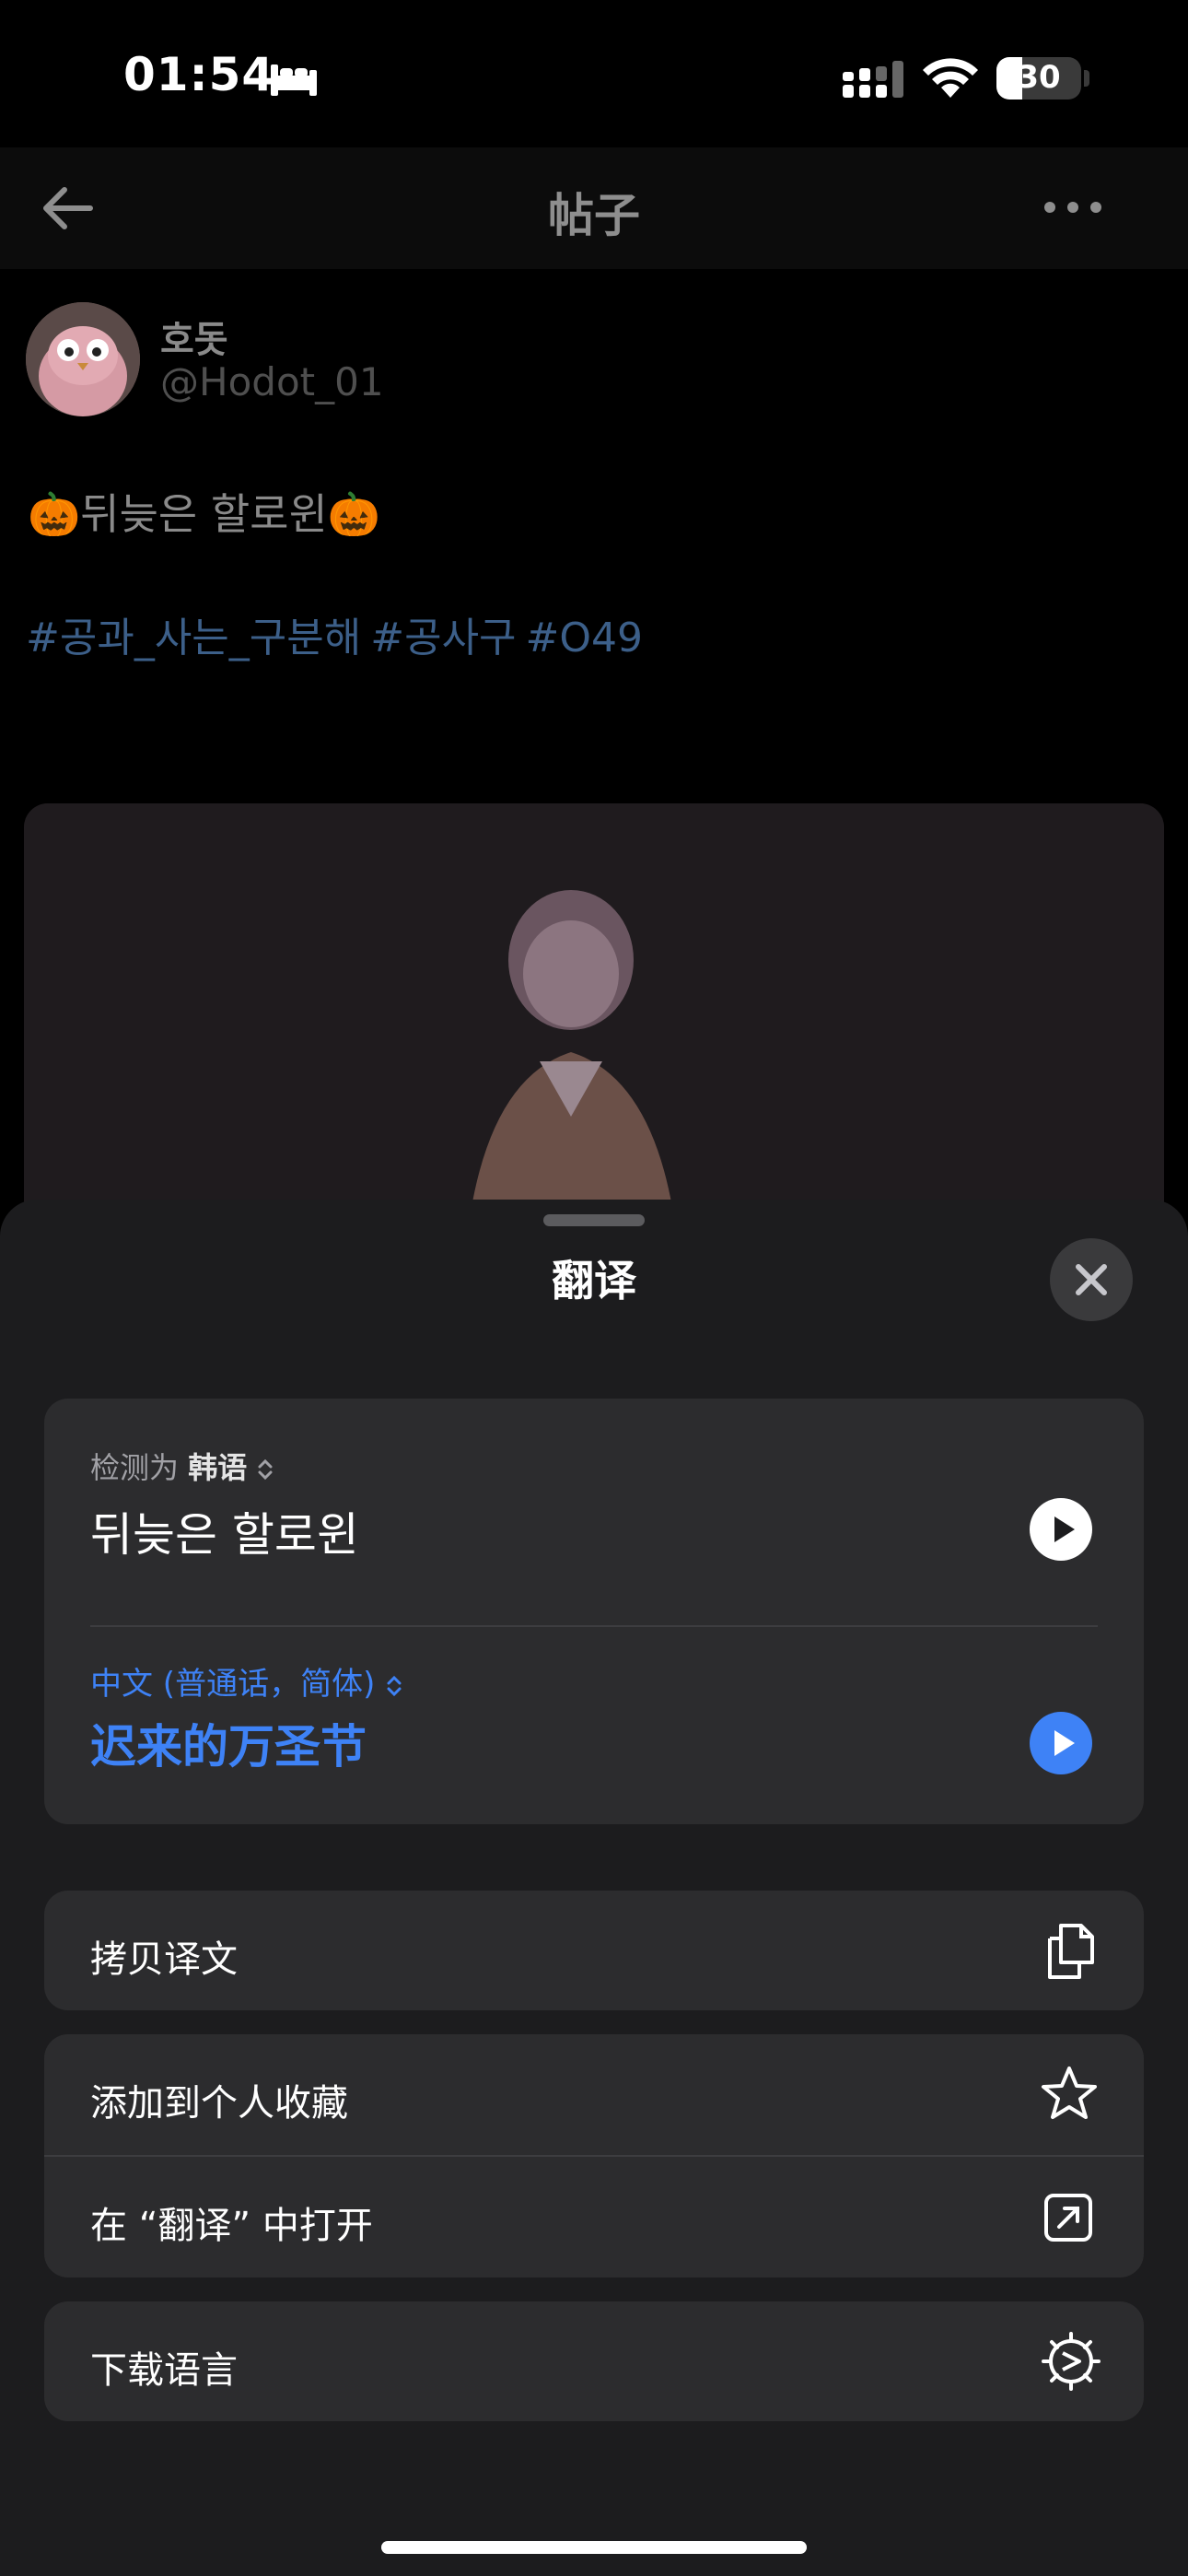 The width and height of the screenshot is (1188, 2576). I want to click on hashtag-link: #O49, so click(585, 638).